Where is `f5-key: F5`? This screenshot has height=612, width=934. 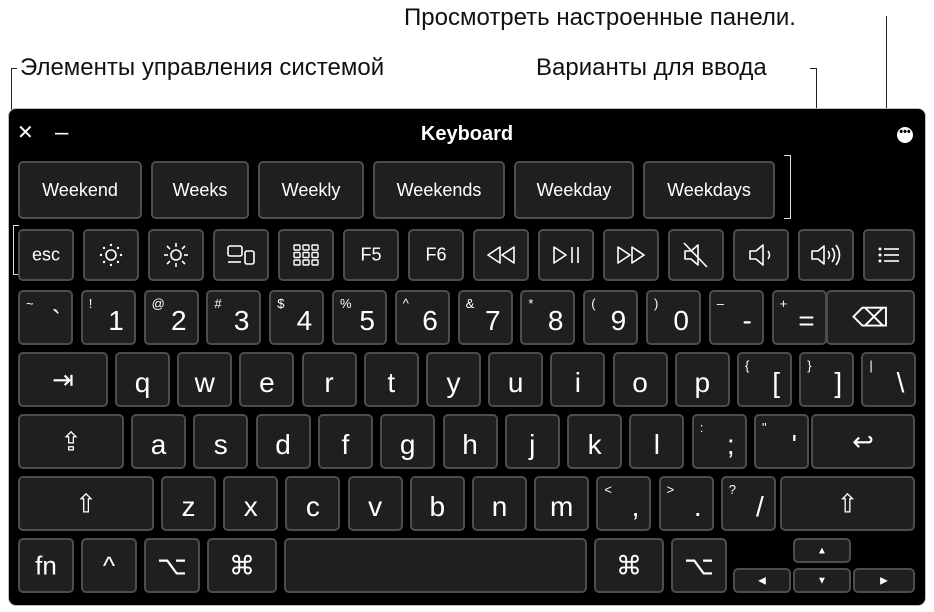 f5-key: F5 is located at coordinates (371, 255).